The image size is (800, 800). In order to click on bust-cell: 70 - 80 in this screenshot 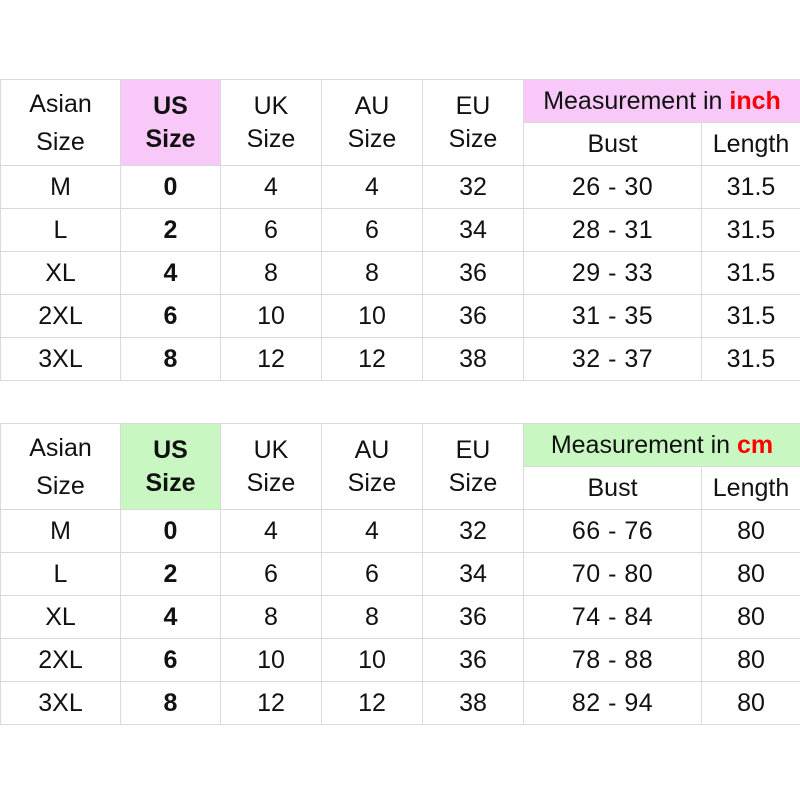, I will do `click(612, 574)`.